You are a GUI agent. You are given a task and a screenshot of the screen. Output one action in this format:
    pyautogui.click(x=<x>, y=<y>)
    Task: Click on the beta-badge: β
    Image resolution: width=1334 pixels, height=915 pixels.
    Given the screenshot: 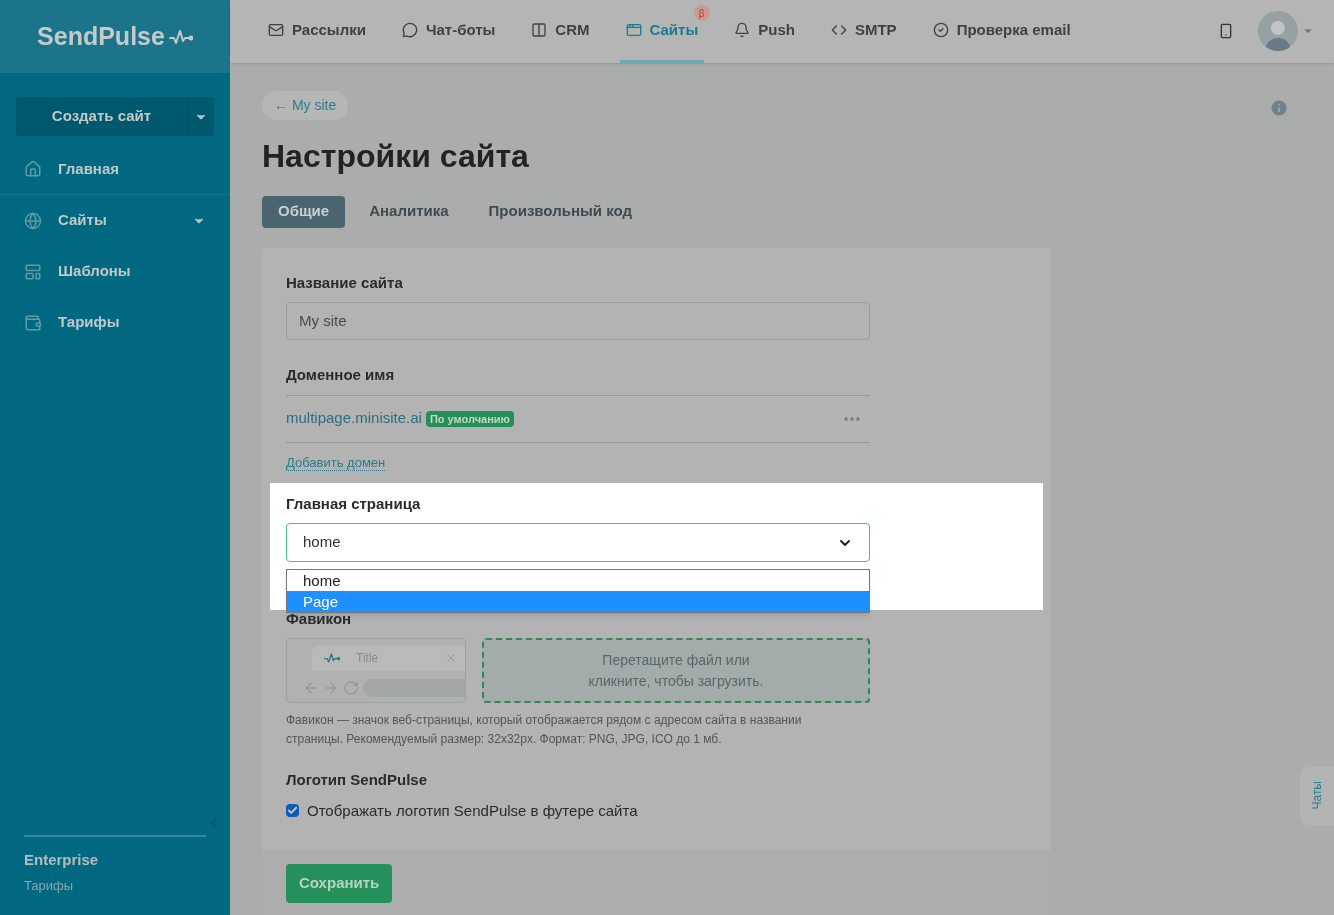 What is the action you would take?
    pyautogui.click(x=701, y=13)
    